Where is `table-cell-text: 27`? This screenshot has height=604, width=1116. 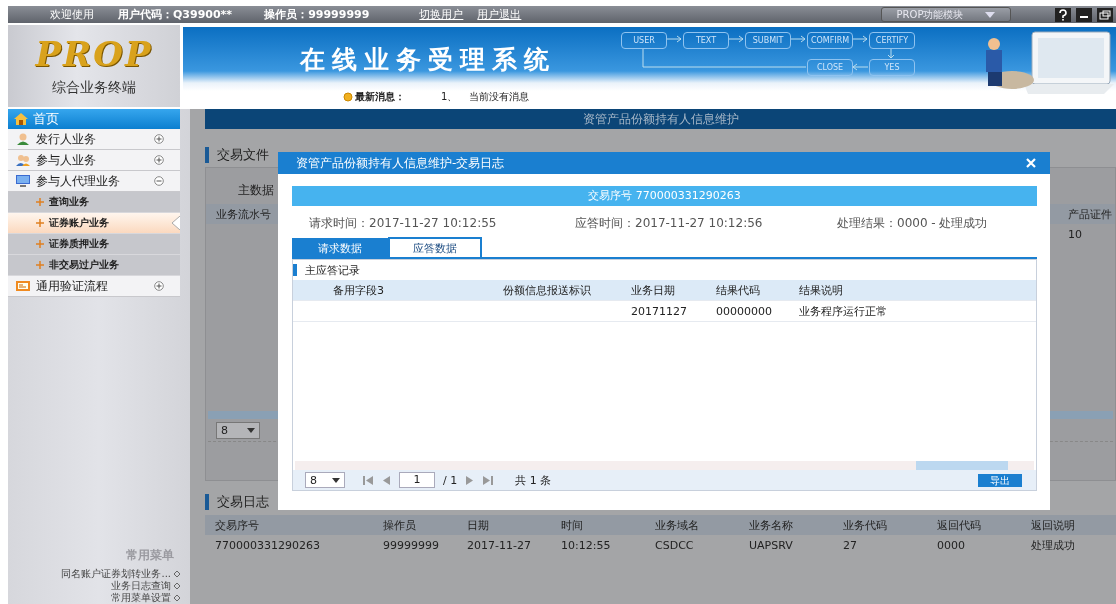
table-cell-text: 27 is located at coordinates (850, 545).